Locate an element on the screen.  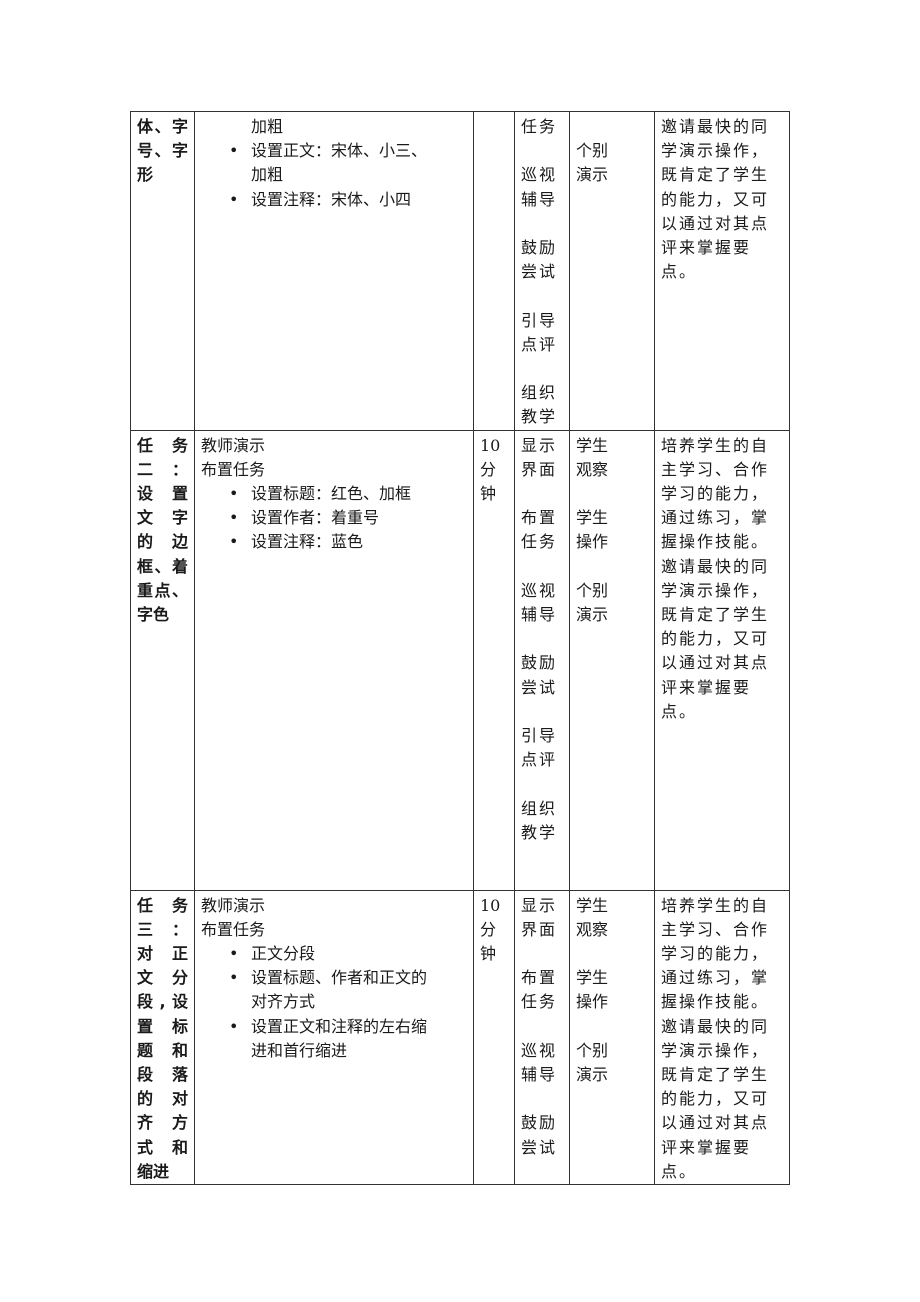
student-activity-cell: 个别 演示 is located at coordinates (612, 271).